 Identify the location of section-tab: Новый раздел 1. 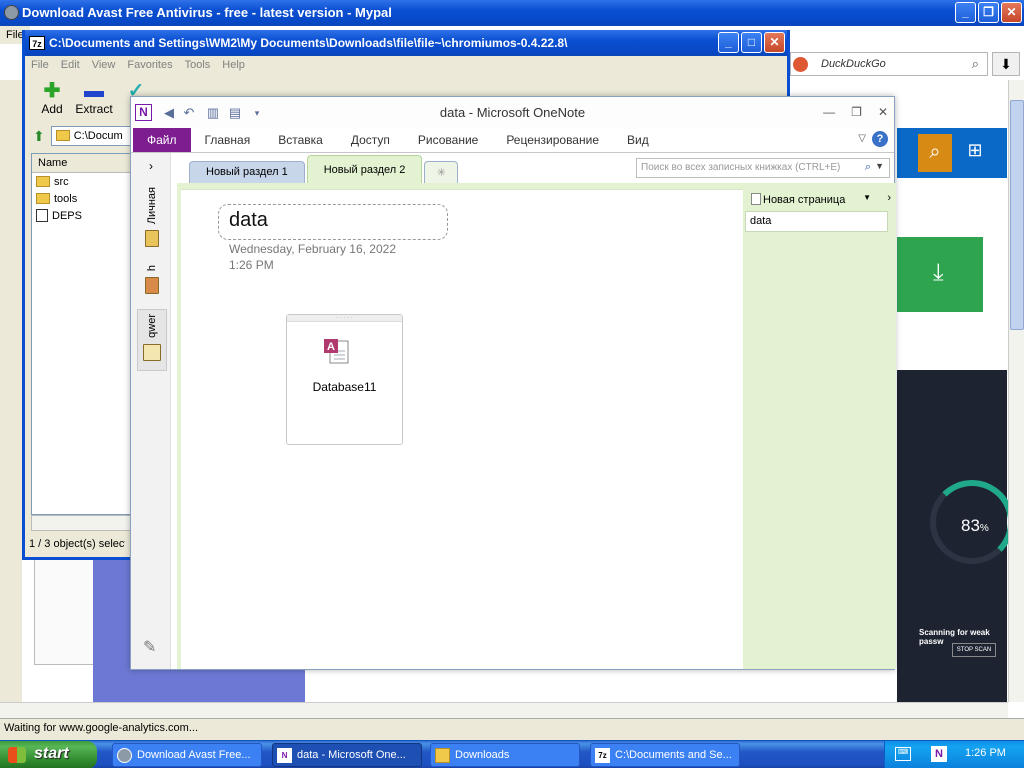
(247, 172).